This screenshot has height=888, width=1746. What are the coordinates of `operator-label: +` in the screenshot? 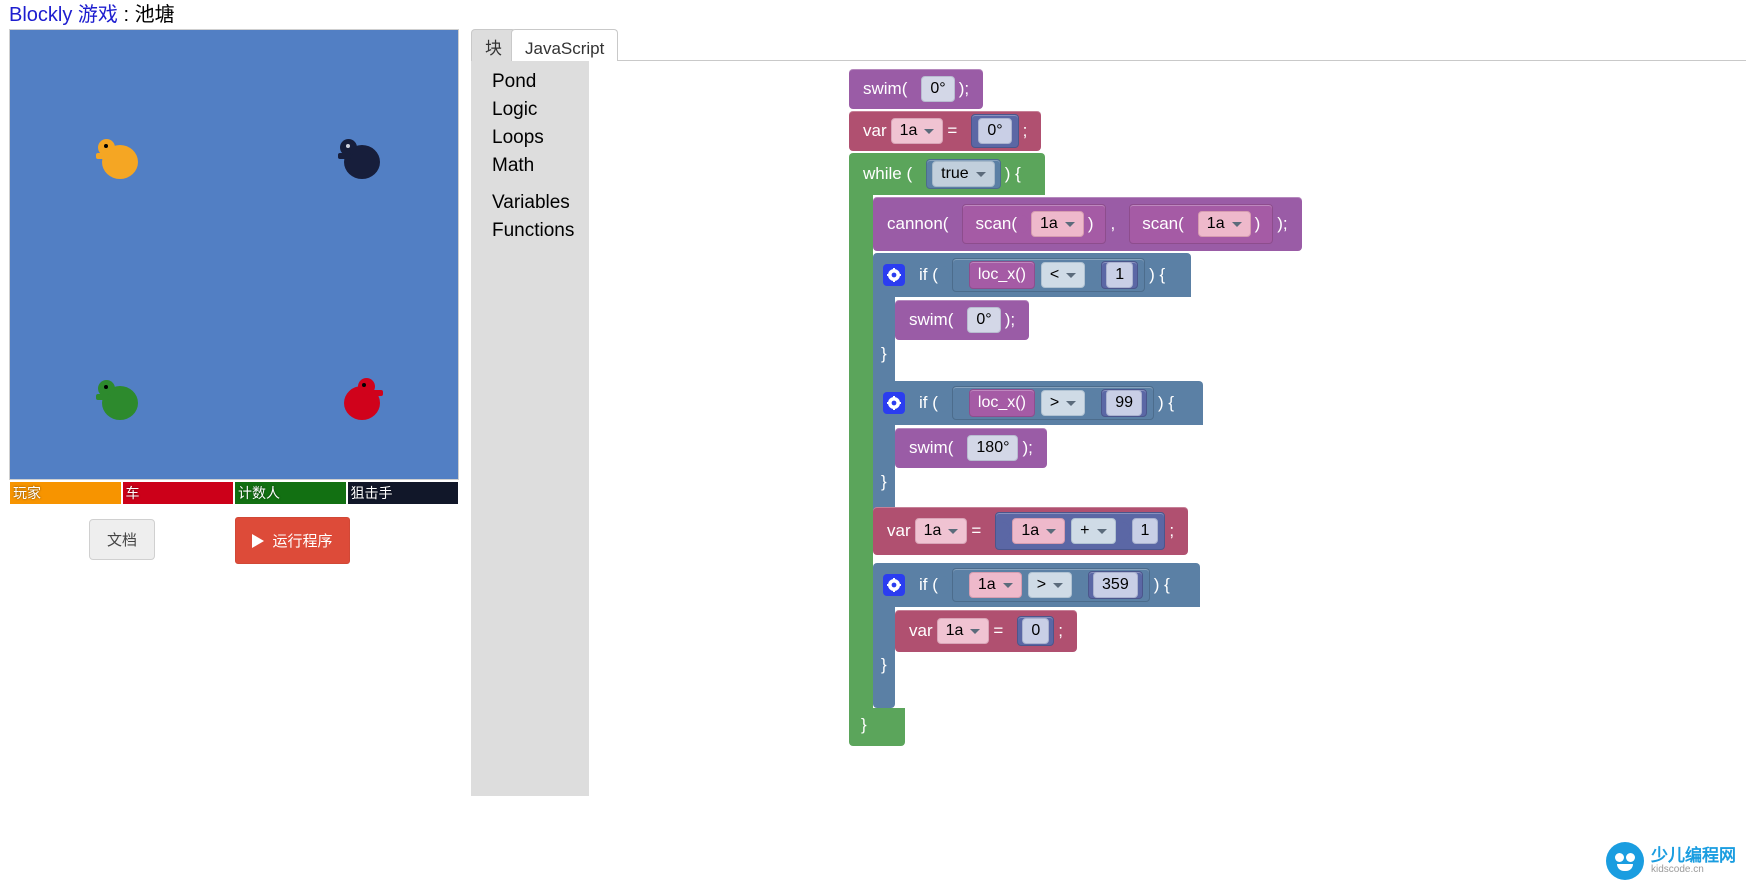 It's located at (1085, 530).